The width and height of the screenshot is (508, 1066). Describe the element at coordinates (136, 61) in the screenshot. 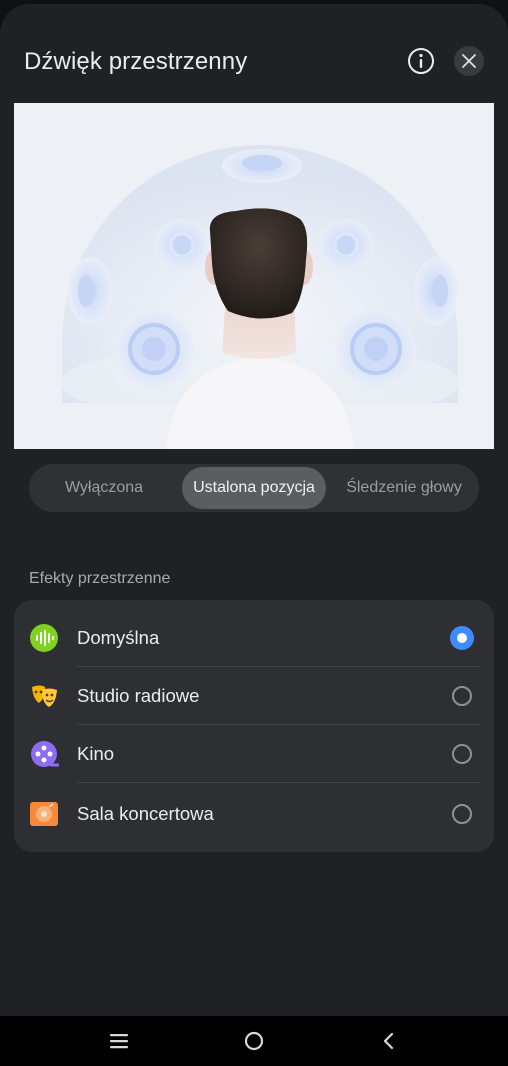

I see `dialog-title: Dźwięk przestrzenny` at that location.